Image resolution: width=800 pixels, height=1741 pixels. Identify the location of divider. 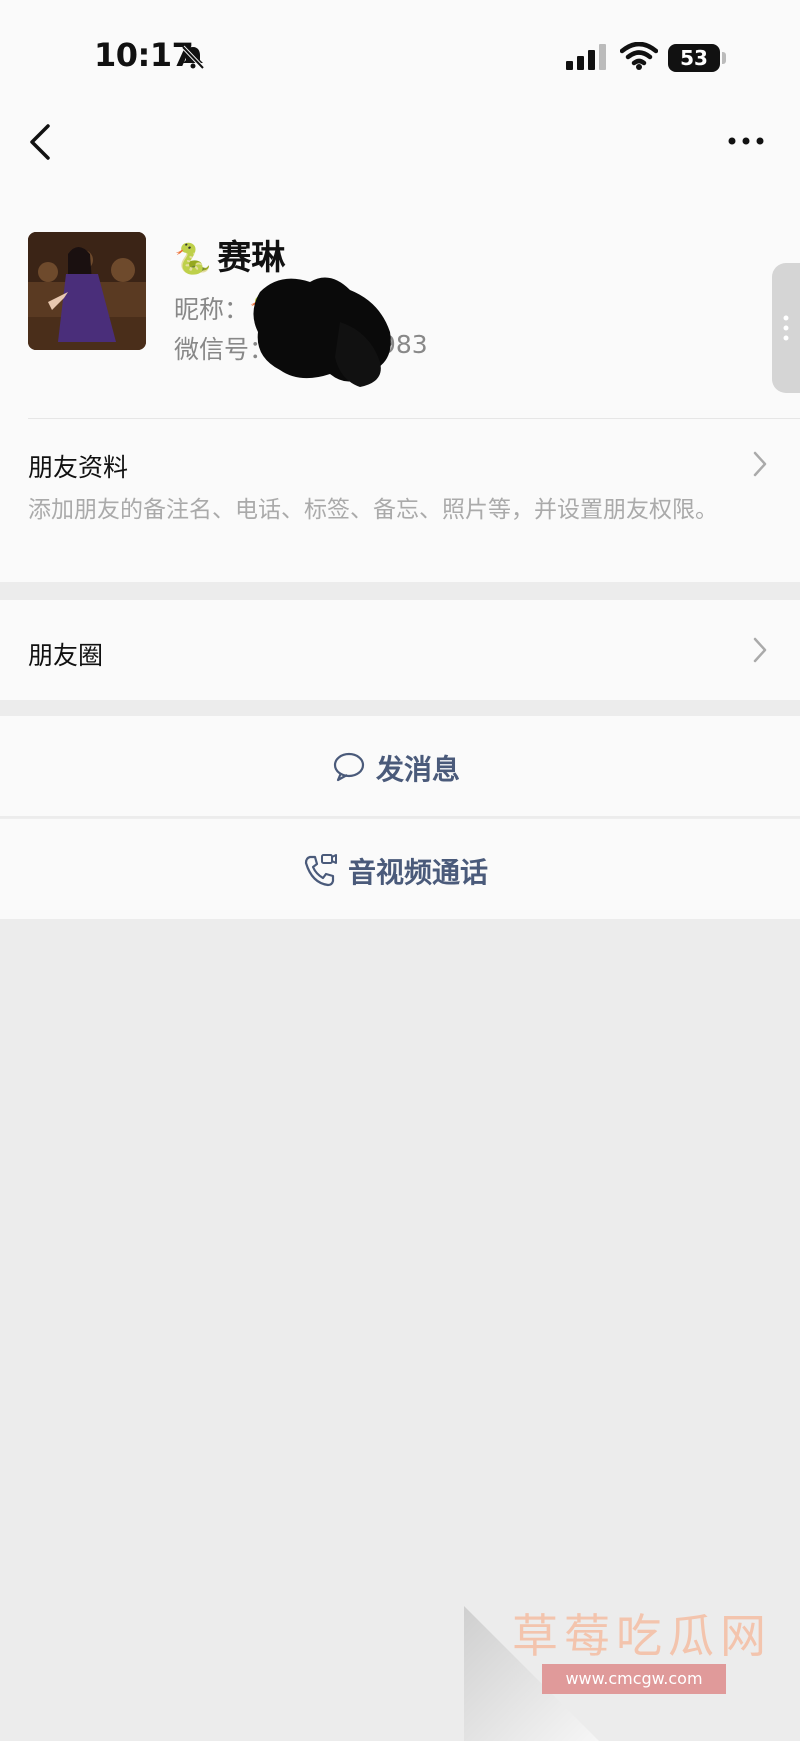
(414, 418).